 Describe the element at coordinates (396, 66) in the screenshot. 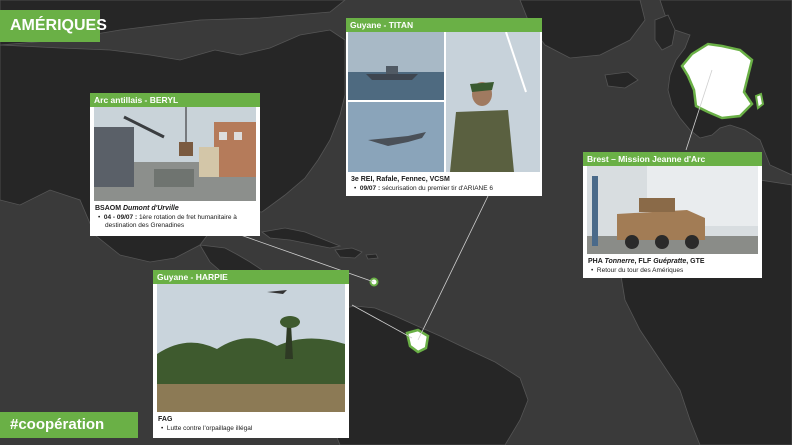

I see `photo-titan-ship` at that location.